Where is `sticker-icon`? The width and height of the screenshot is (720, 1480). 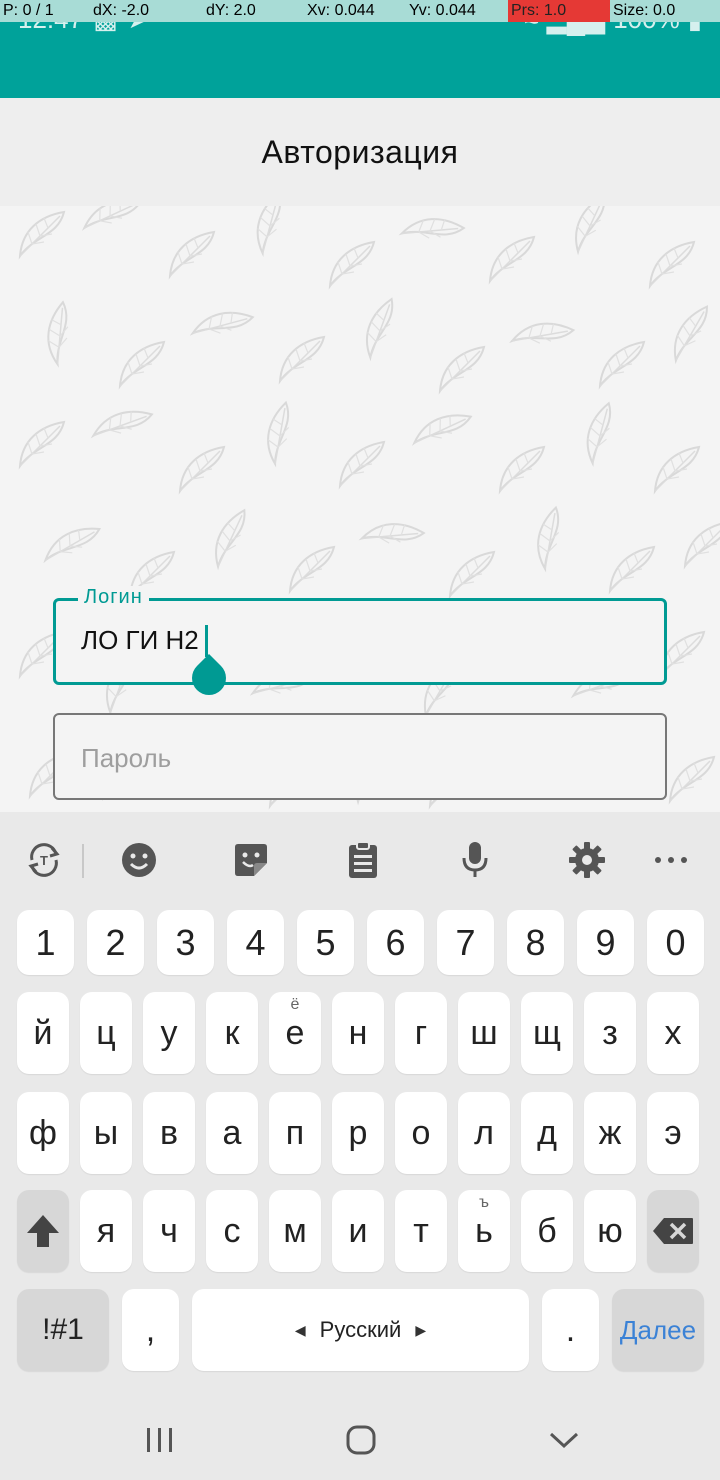 sticker-icon is located at coordinates (251, 860).